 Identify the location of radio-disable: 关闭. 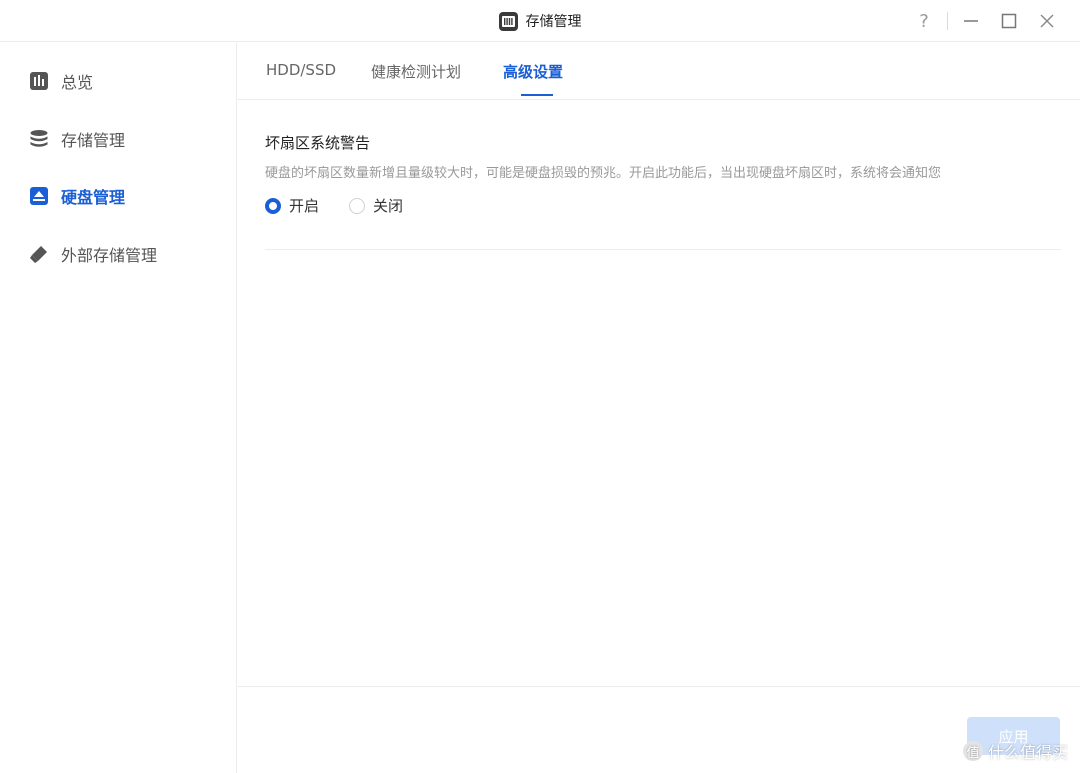
(376, 205).